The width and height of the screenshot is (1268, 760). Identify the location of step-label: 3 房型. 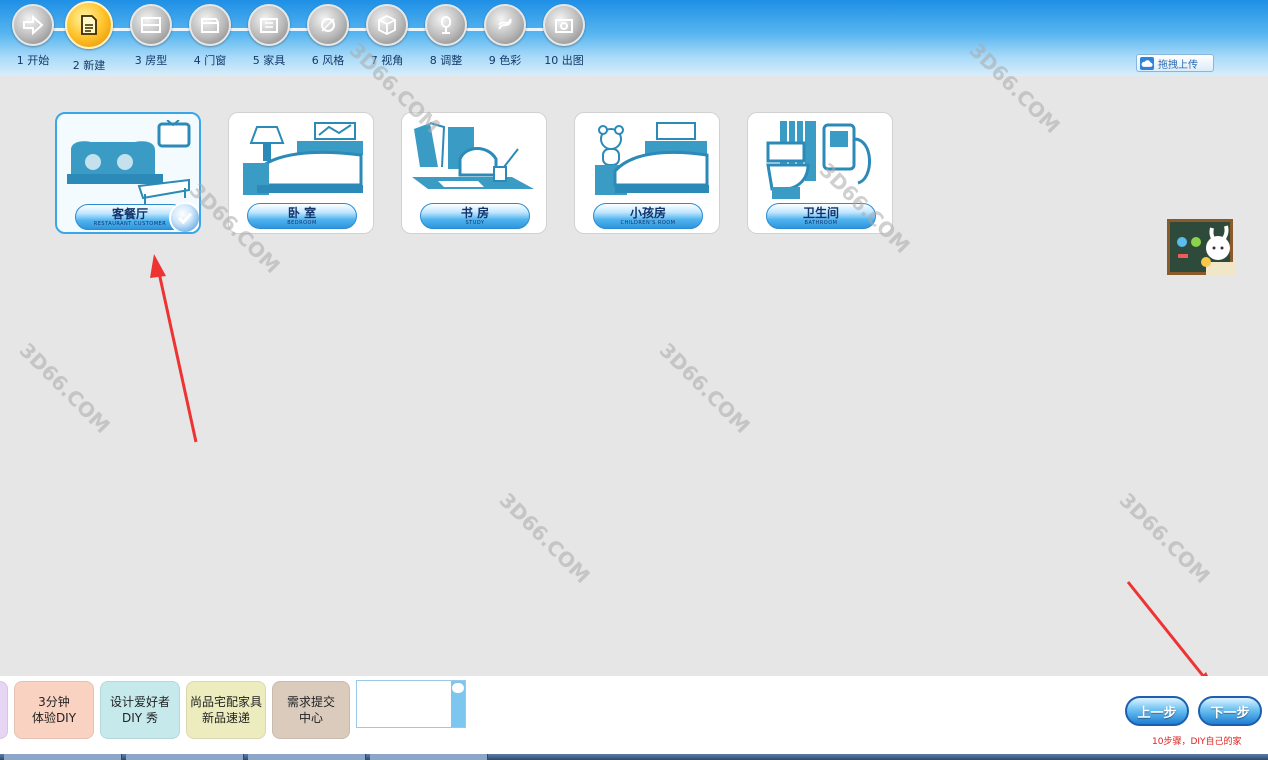
(151, 60).